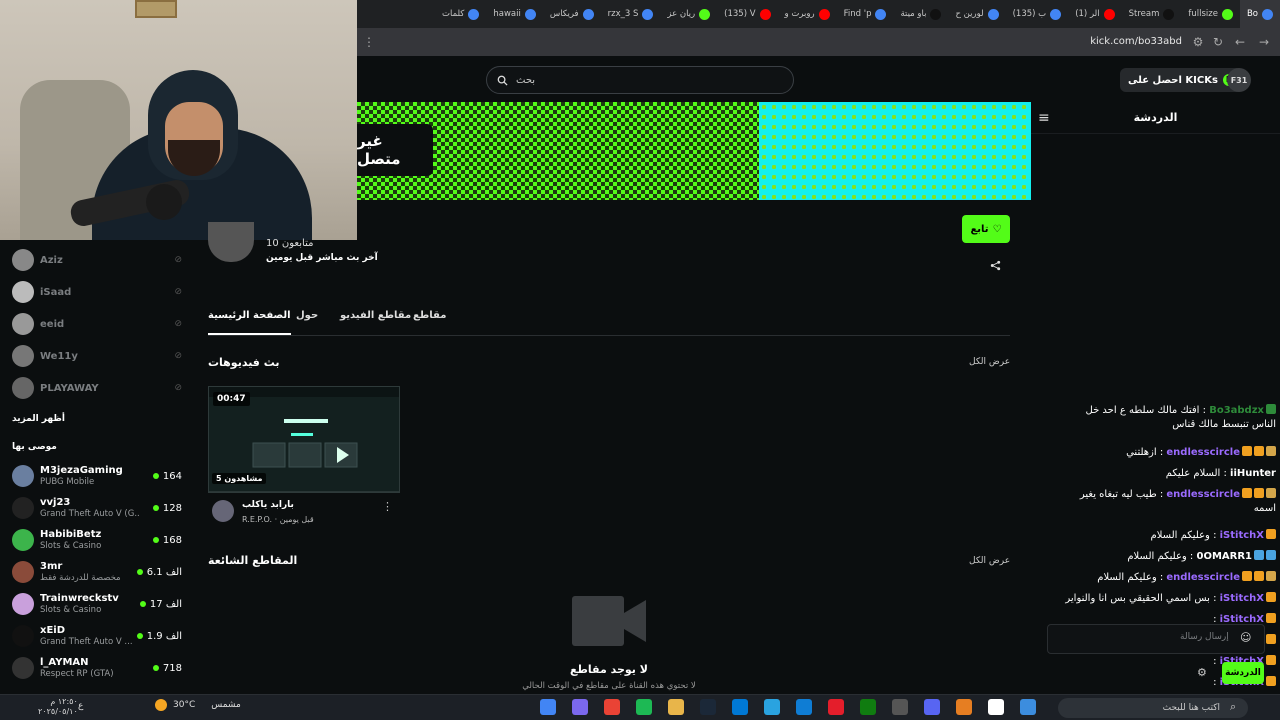  Describe the element at coordinates (572, 14) in the screenshot. I see `browser-tab: فريكاس` at that location.